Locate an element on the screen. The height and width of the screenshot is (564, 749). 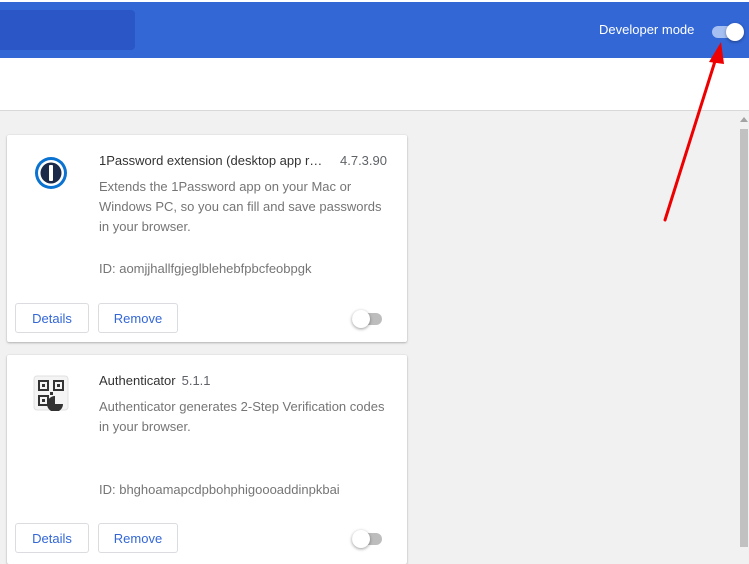
extension-title-line: Authenticator 5.1.1 is located at coordinates (155, 380).